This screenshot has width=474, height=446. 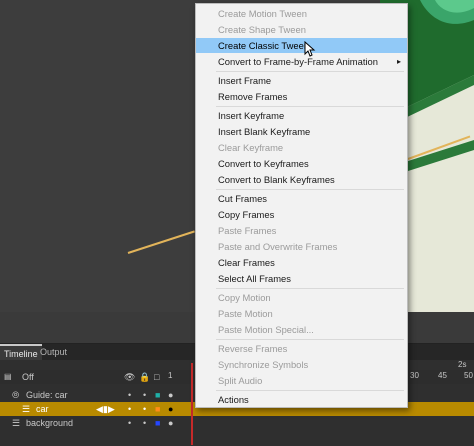 I want to click on menu-item-synchronize-symbols: Synchronize Symbols, so click(x=301, y=364).